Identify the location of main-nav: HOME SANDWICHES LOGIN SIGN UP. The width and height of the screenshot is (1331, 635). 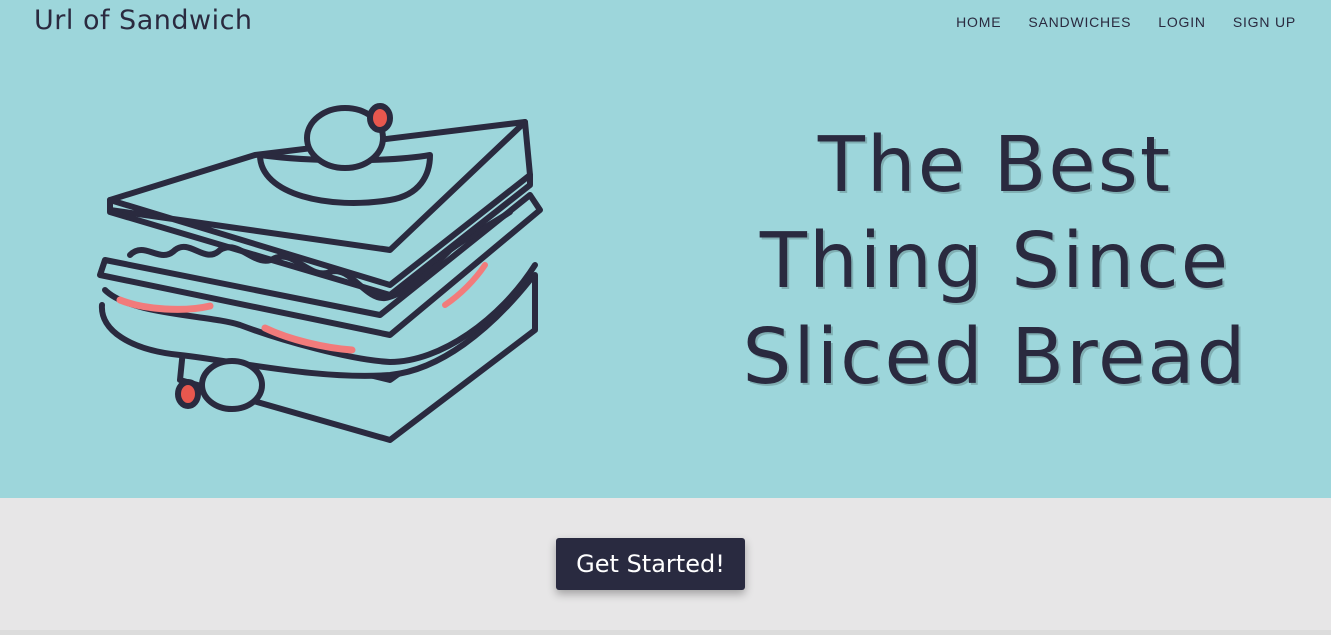
(1126, 22).